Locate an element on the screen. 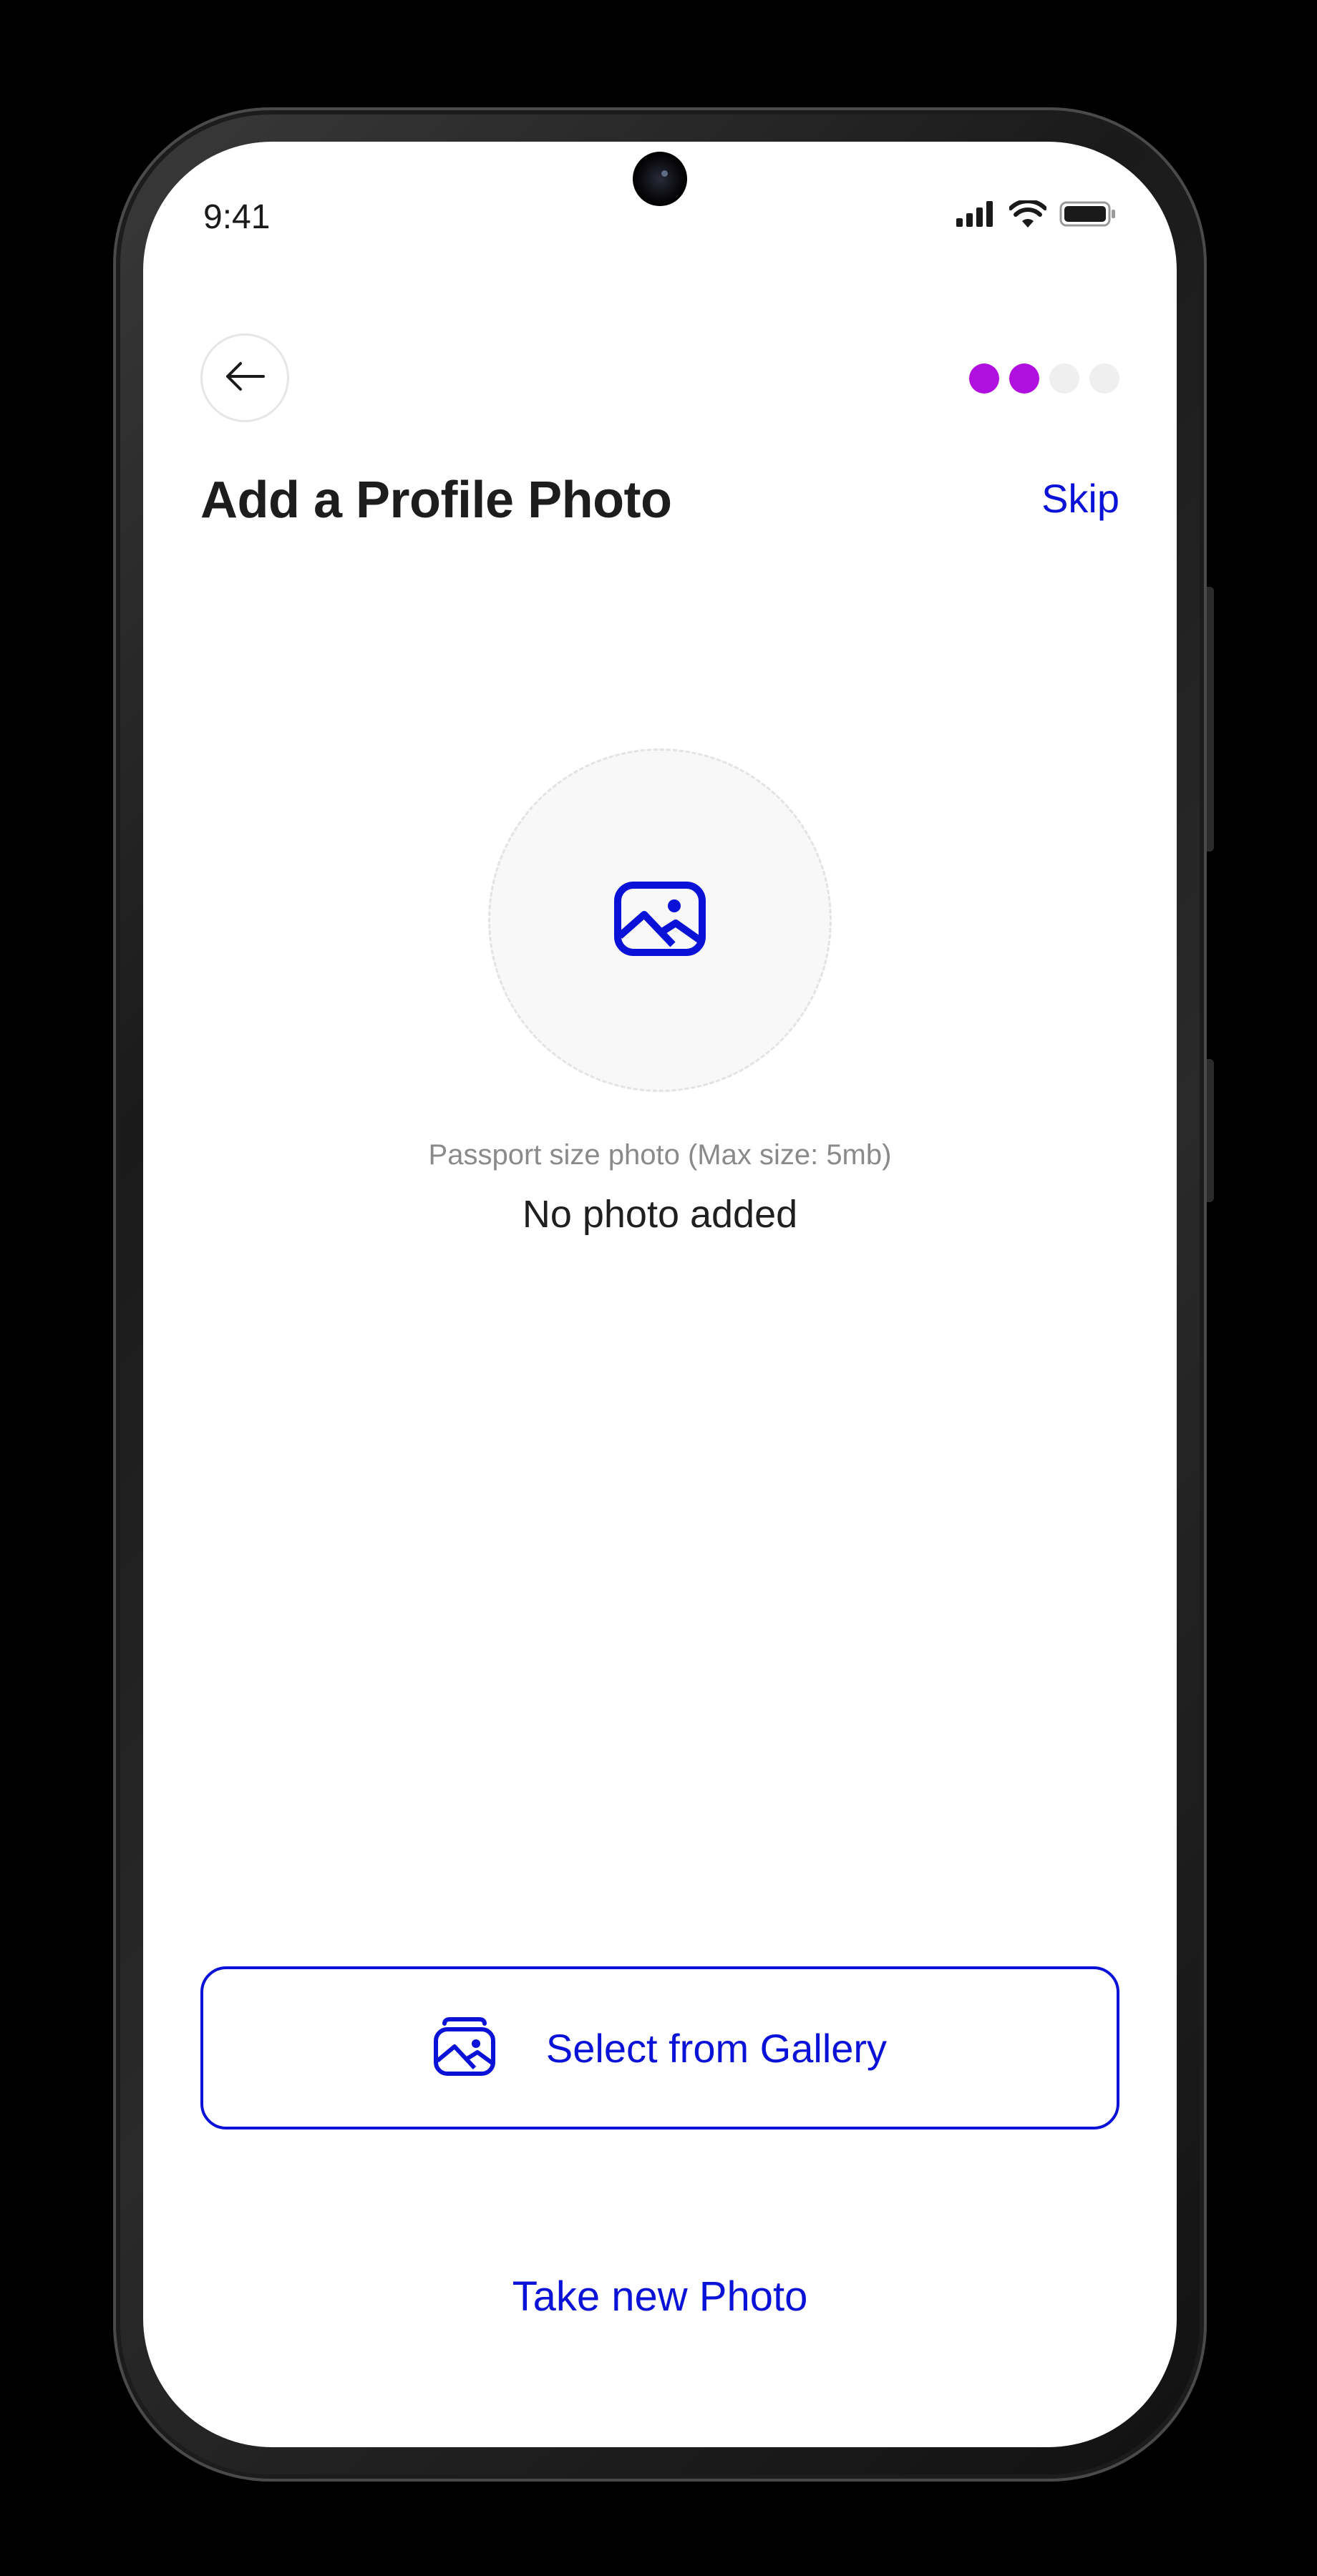 This screenshot has width=1317, height=2576. image-icon is located at coordinates (660, 920).